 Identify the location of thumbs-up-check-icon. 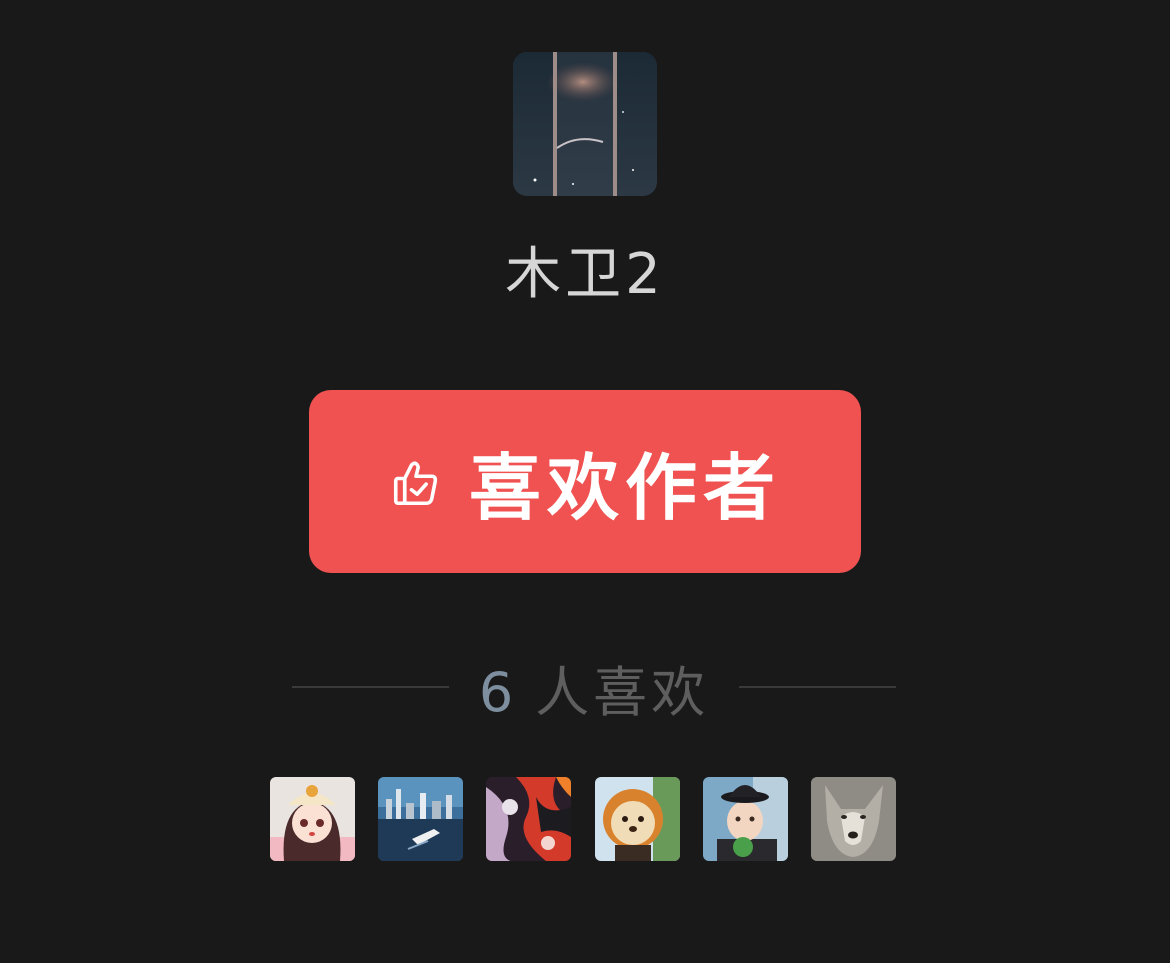
(416, 483).